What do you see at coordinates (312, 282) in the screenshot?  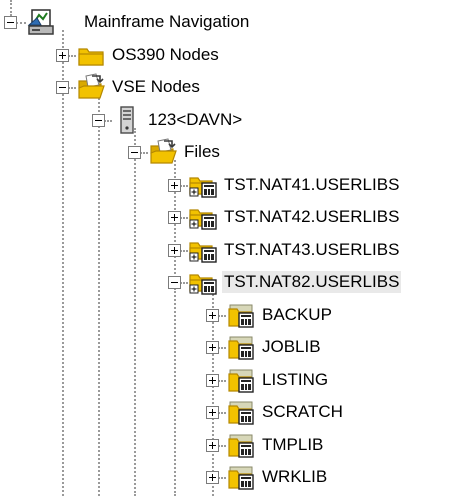 I see `userlib-item-label: TST.NAT82.USERLIBS` at bounding box center [312, 282].